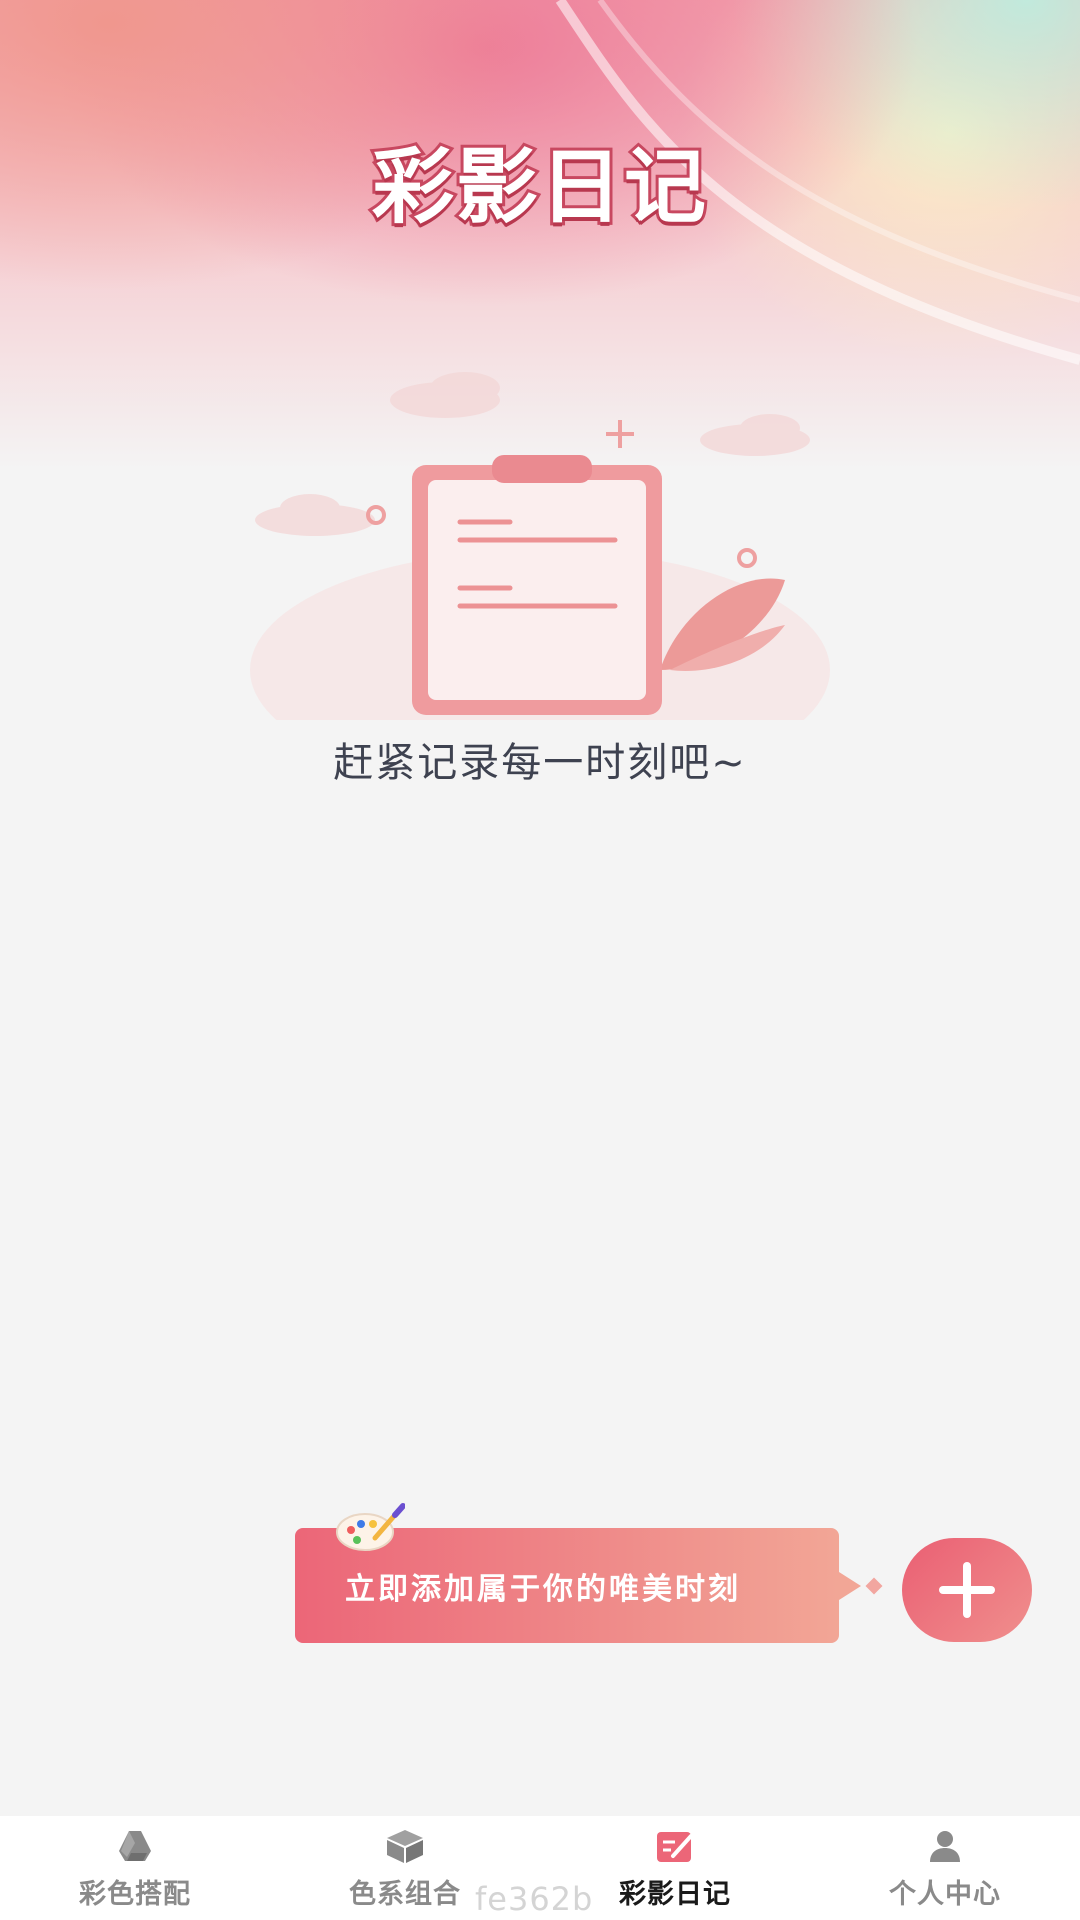 Image resolution: width=1080 pixels, height=1920 pixels. I want to click on banner-pointer, so click(850, 1586).